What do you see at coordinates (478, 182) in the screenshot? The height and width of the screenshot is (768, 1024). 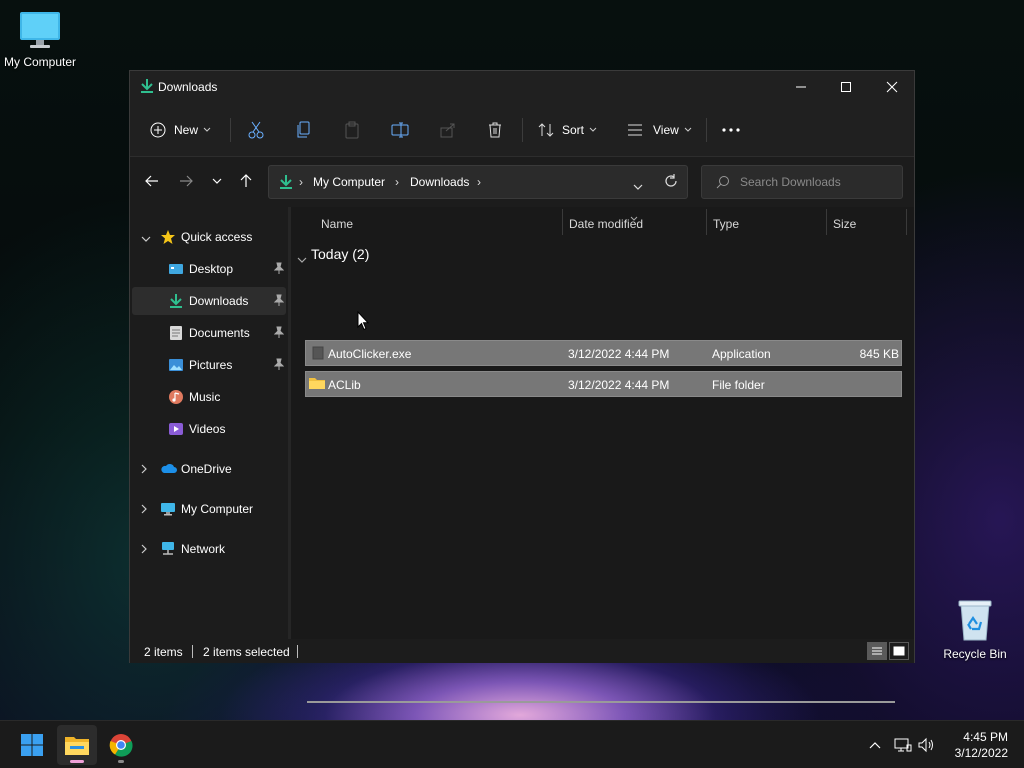 I see `address-bar: › My Computer › Downloads ›` at bounding box center [478, 182].